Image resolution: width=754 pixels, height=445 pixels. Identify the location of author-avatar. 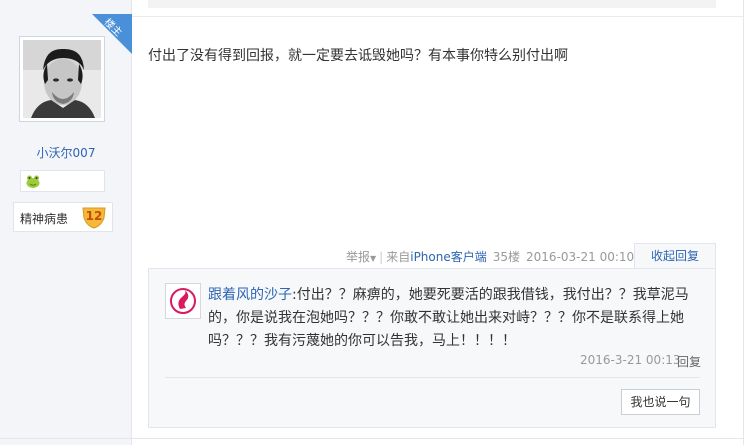
(62, 79).